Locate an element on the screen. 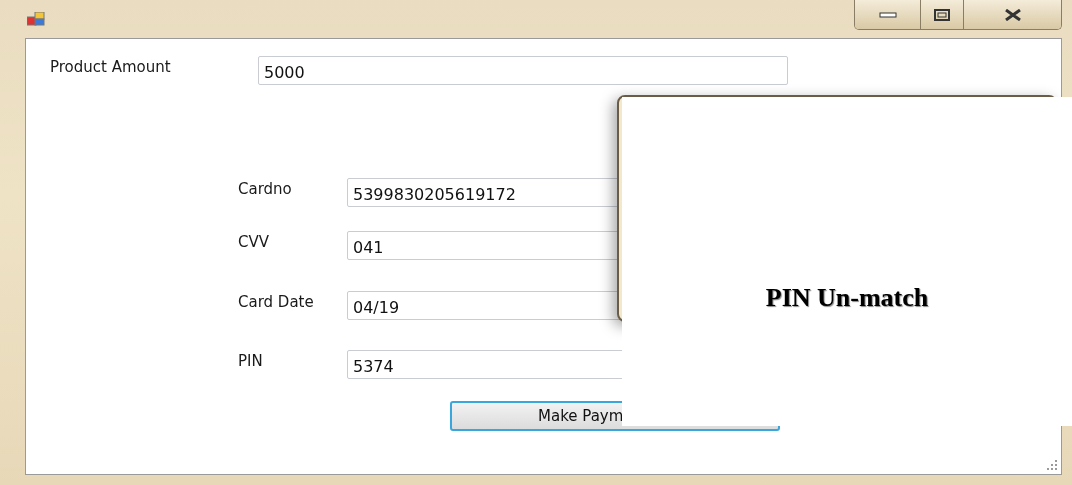  minimize-icon is located at coordinates (887, 14).